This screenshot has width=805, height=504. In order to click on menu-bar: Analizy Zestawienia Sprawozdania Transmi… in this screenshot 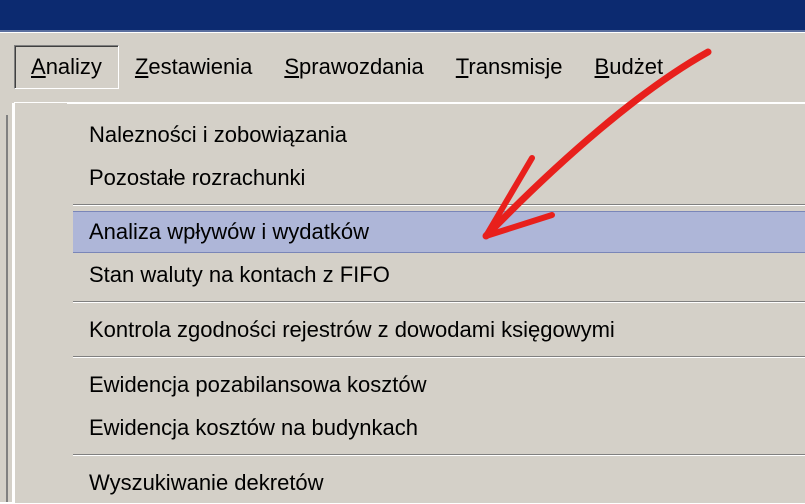, I will do `click(402, 67)`.